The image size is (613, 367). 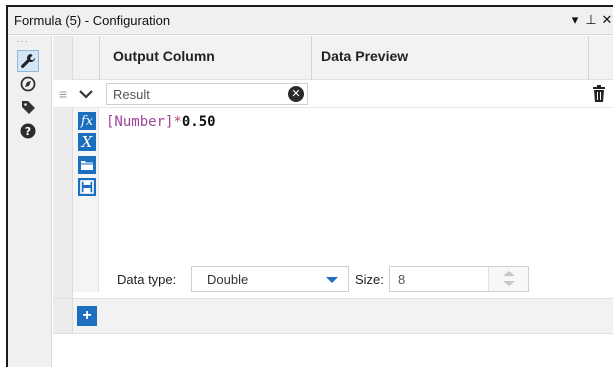 I want to click on dropdown-menu-button: ▾, so click(x=575, y=20).